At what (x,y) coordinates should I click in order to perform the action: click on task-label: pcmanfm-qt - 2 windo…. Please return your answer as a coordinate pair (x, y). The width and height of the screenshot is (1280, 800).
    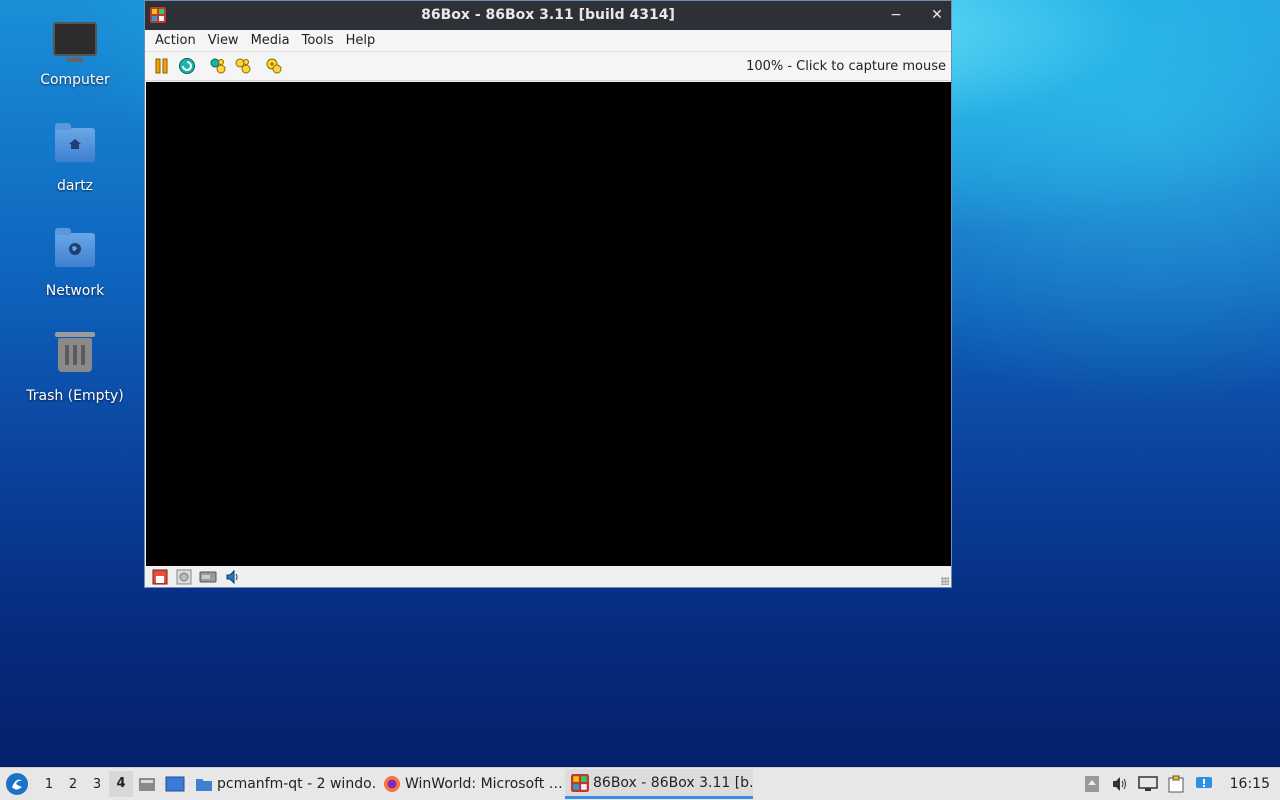
    Looking at the image, I should click on (297, 784).